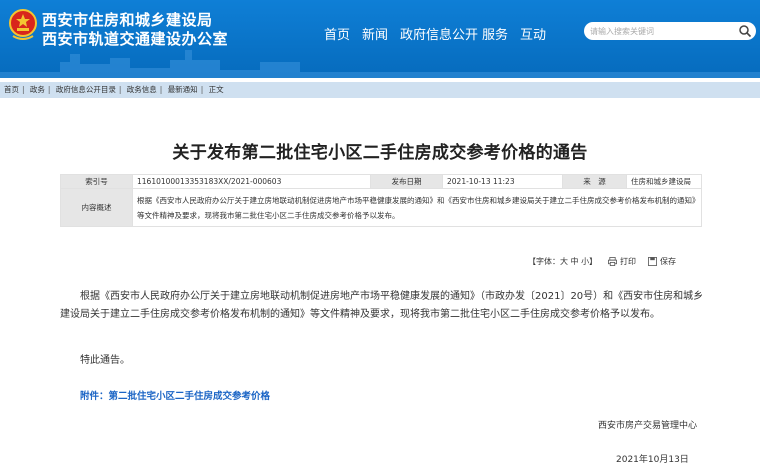  Describe the element at coordinates (502, 181) in the screenshot. I see `date-value: 2021-10-13 11:23` at that location.